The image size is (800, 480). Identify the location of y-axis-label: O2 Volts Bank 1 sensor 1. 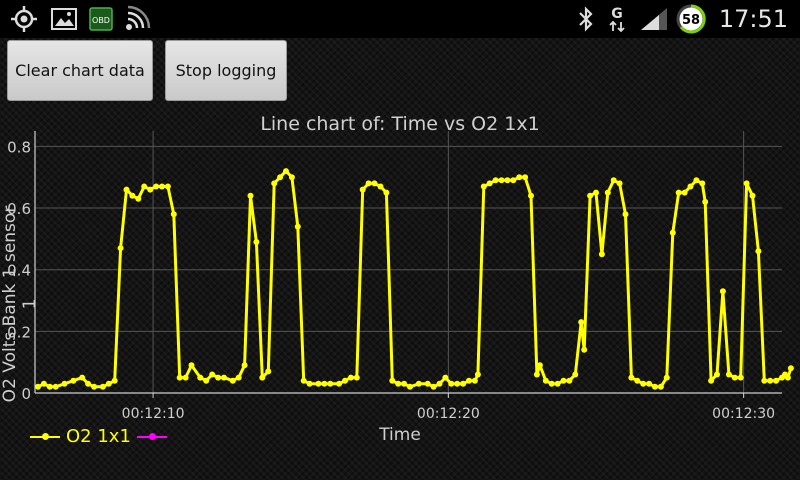
(20, 304).